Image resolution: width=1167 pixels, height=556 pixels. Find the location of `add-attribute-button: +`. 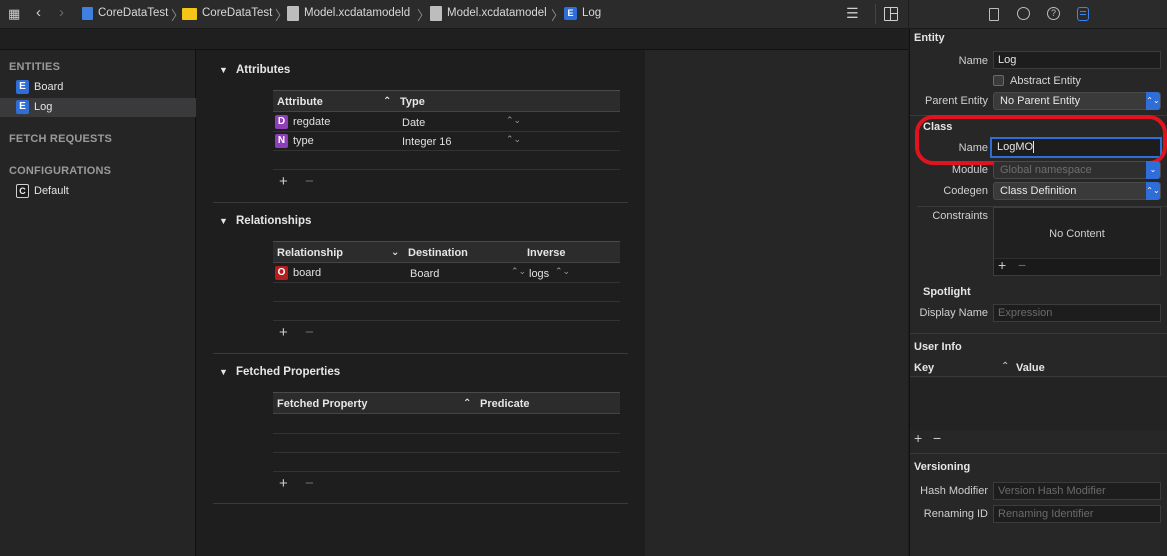

add-attribute-button: + is located at coordinates (283, 181).